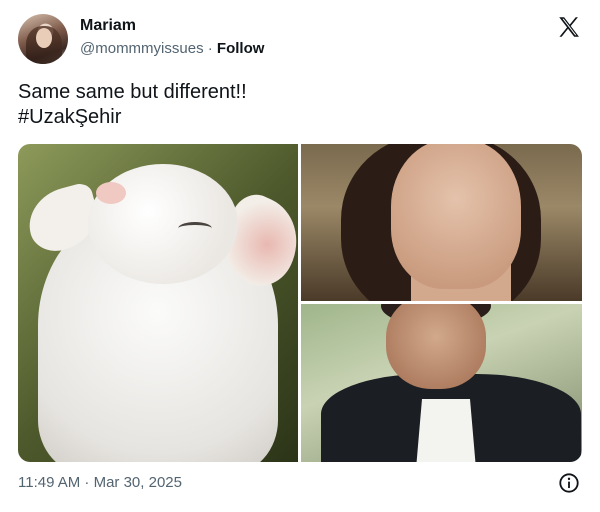 This screenshot has height=512, width=600. Describe the element at coordinates (142, 48) in the screenshot. I see `author-handle: @mommmyissues` at that location.